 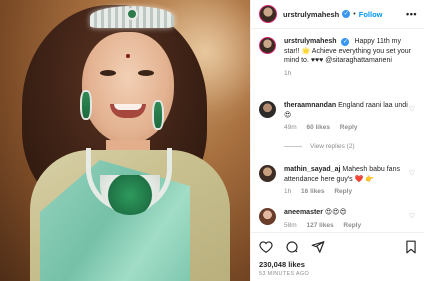 I want to click on comment-icon, so click(x=292, y=247).